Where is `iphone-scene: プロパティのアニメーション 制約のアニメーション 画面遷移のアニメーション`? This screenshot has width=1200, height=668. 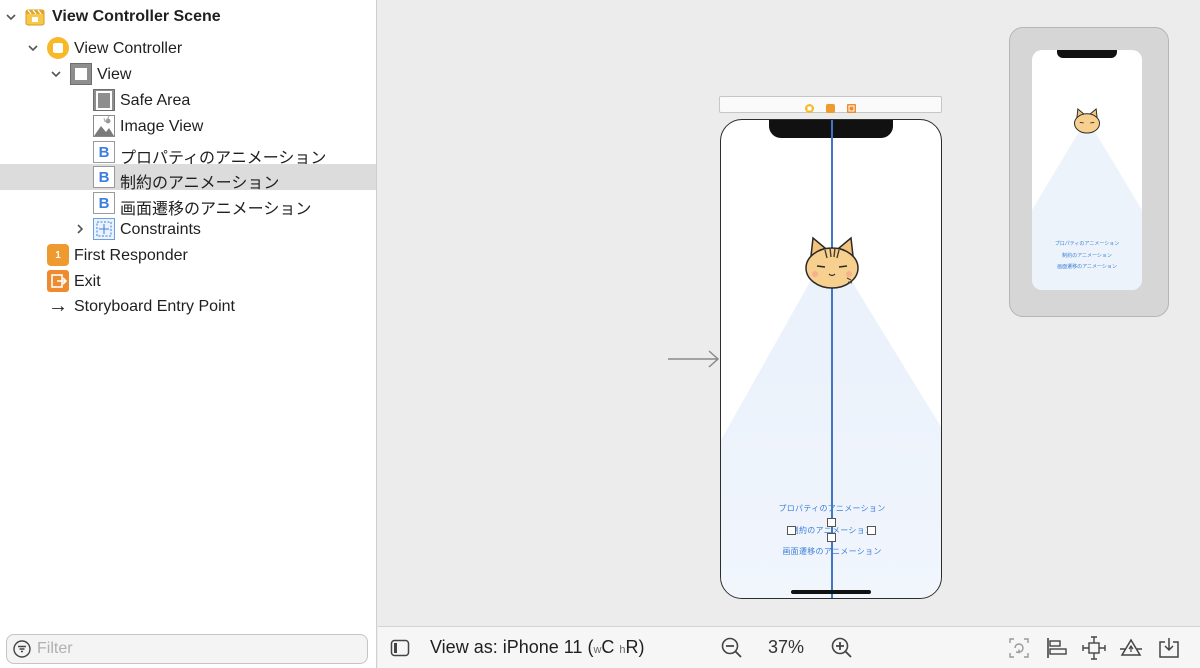
iphone-scene: プロパティのアニメーション 制約のアニメーション 画面遷移のアニメーション is located at coordinates (831, 359).